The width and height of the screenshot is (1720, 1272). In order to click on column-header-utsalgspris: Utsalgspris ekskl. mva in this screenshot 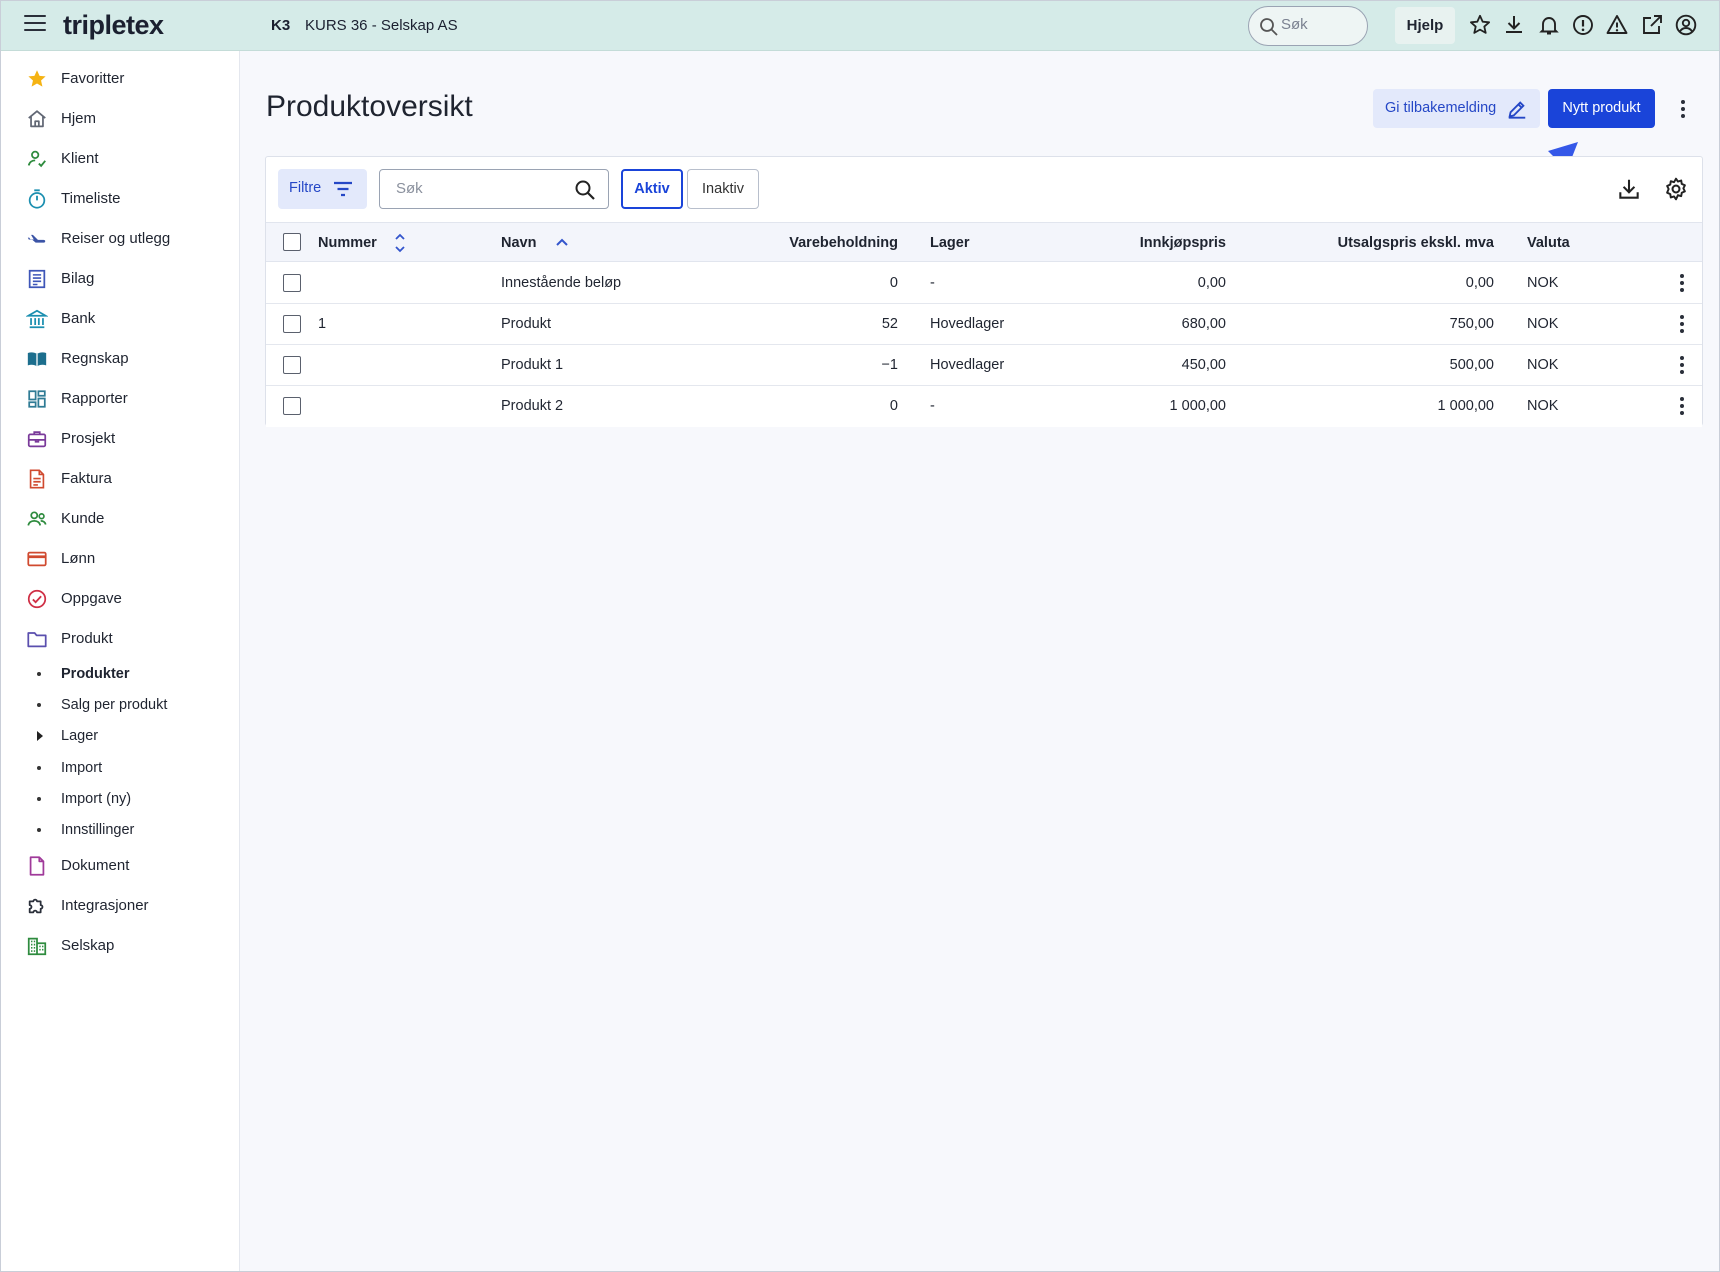, I will do `click(1370, 243)`.